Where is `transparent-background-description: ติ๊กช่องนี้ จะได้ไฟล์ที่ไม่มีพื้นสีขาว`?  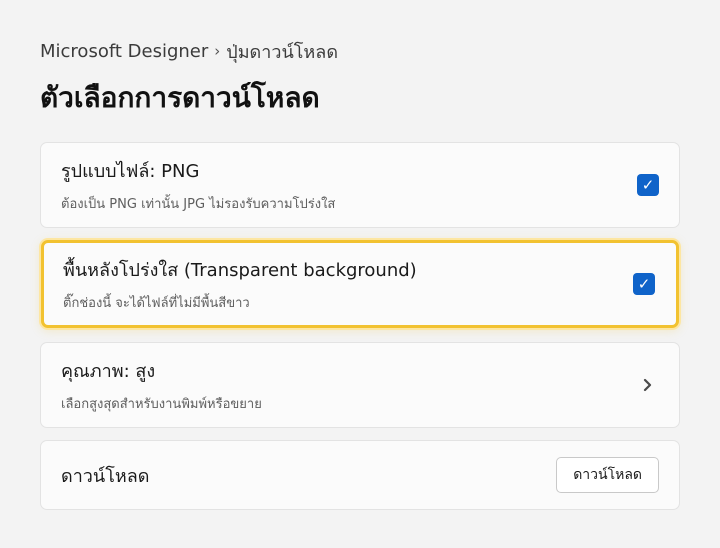 transparent-background-description: ติ๊กช่องนี้ จะได้ไฟล์ที่ไม่มีพื้นสีขาว is located at coordinates (156, 303).